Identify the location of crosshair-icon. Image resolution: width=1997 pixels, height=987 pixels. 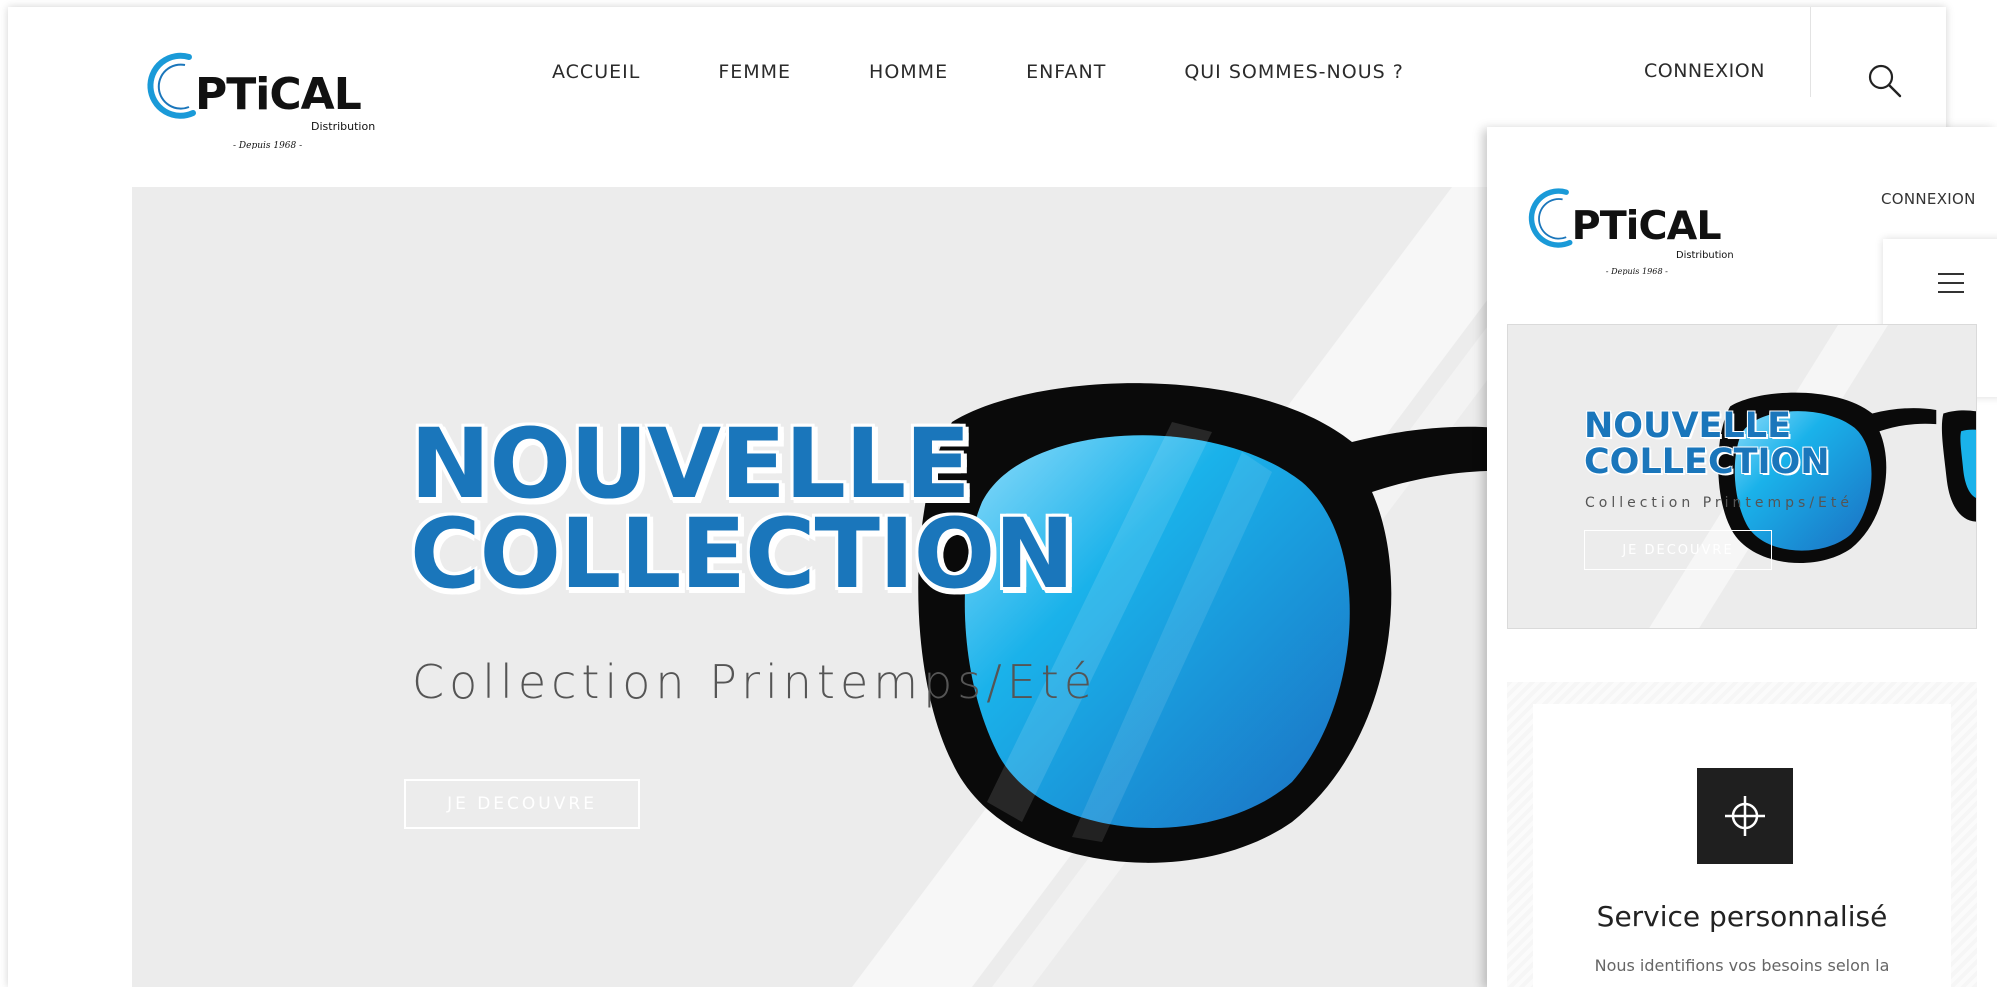
(1745, 816).